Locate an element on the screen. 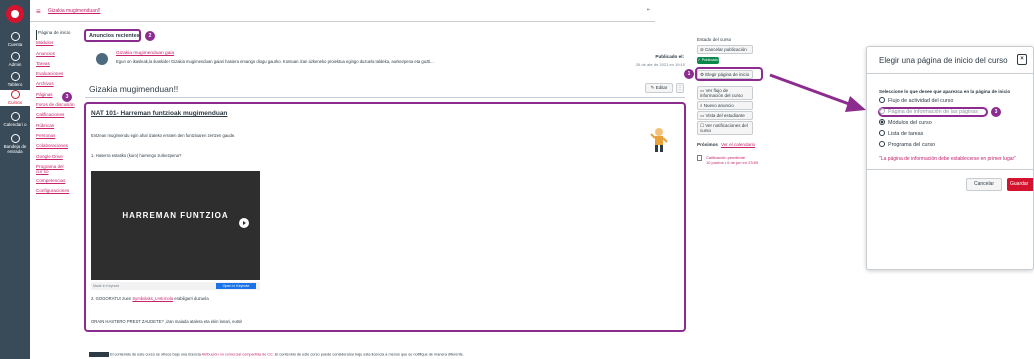 The image size is (1034, 359). dialog-header: Elegir una página de inicio del curso × is located at coordinates (950, 60).